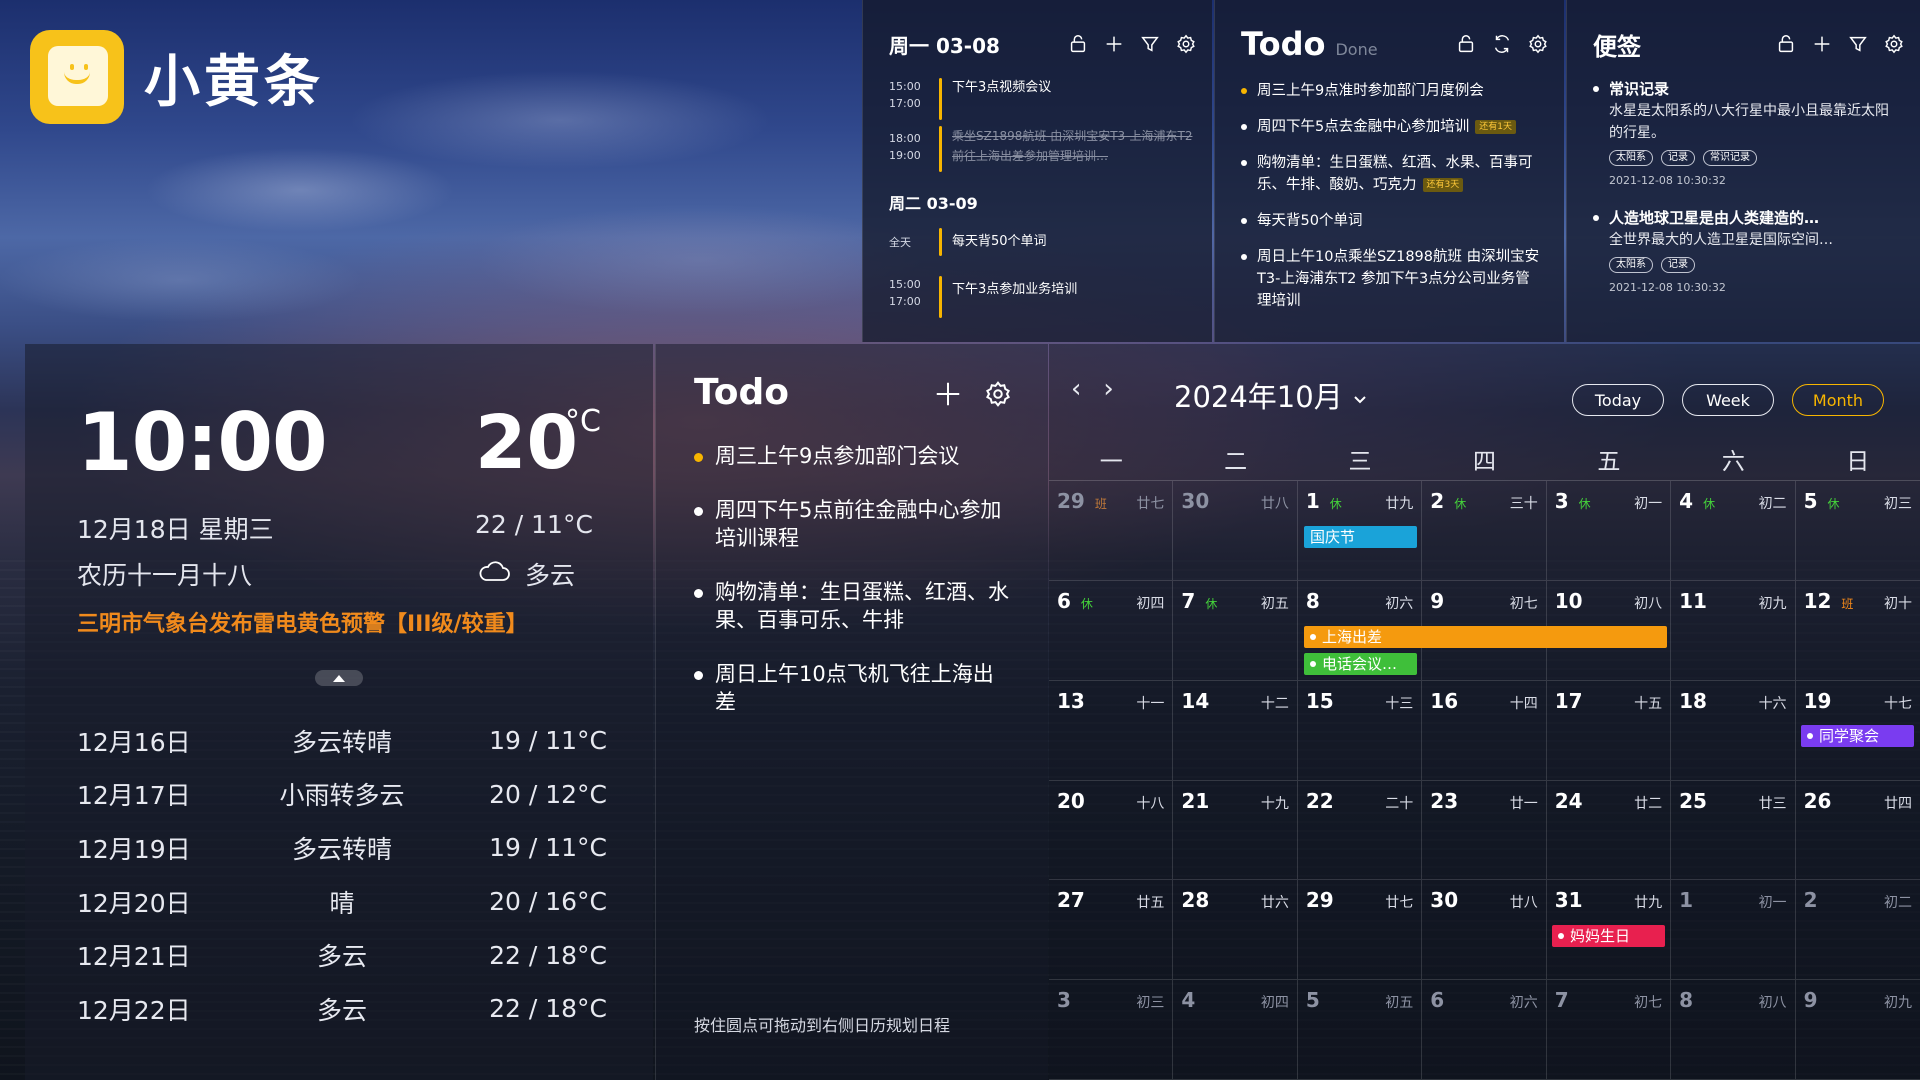  What do you see at coordinates (1733, 730) in the screenshot?
I see `calendar-day-cell: 18 十六` at bounding box center [1733, 730].